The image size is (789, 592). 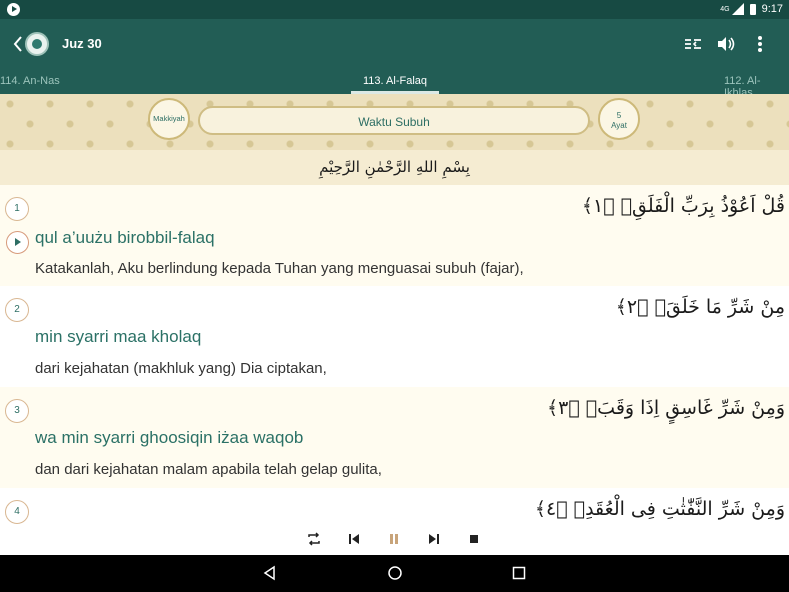 I want to click on status-bar: 4G 9:17, so click(x=394, y=9).